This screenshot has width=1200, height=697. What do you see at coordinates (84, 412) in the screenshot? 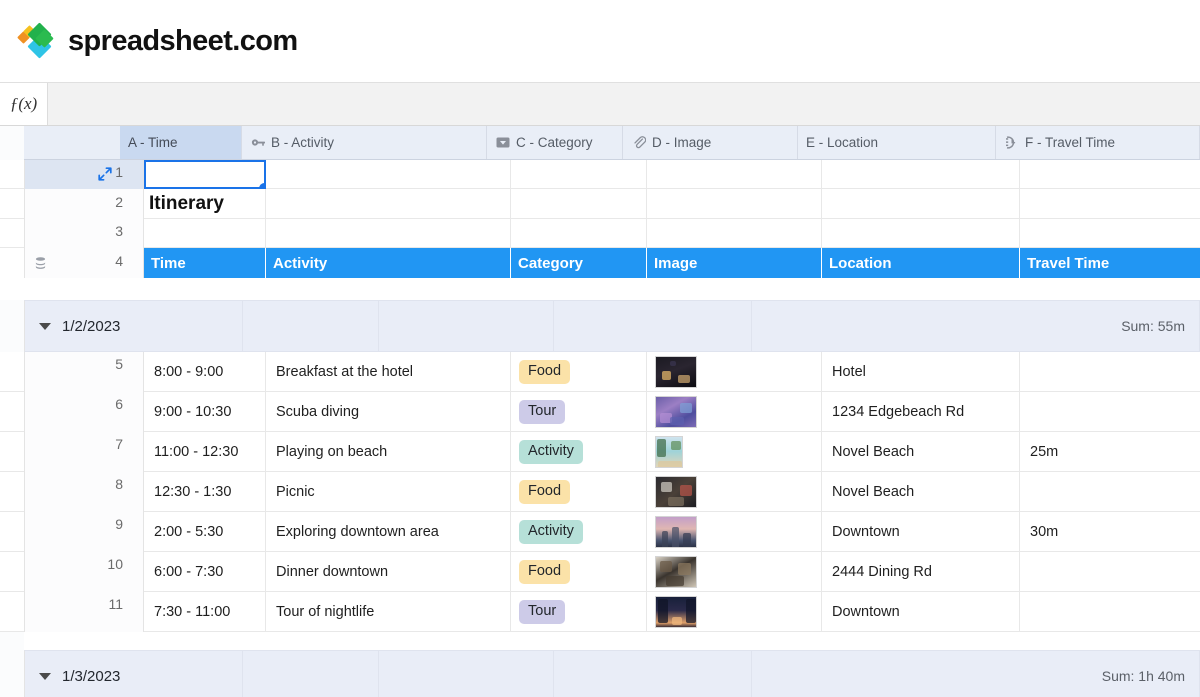
I see `row-number-6: 6` at bounding box center [84, 412].